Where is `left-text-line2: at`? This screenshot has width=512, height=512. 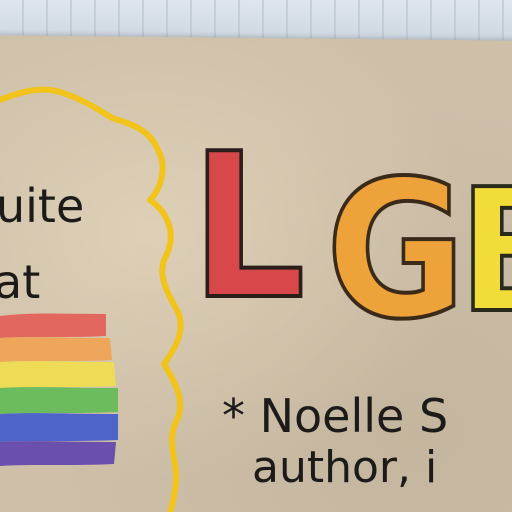
left-text-line2: at is located at coordinates (20, 282).